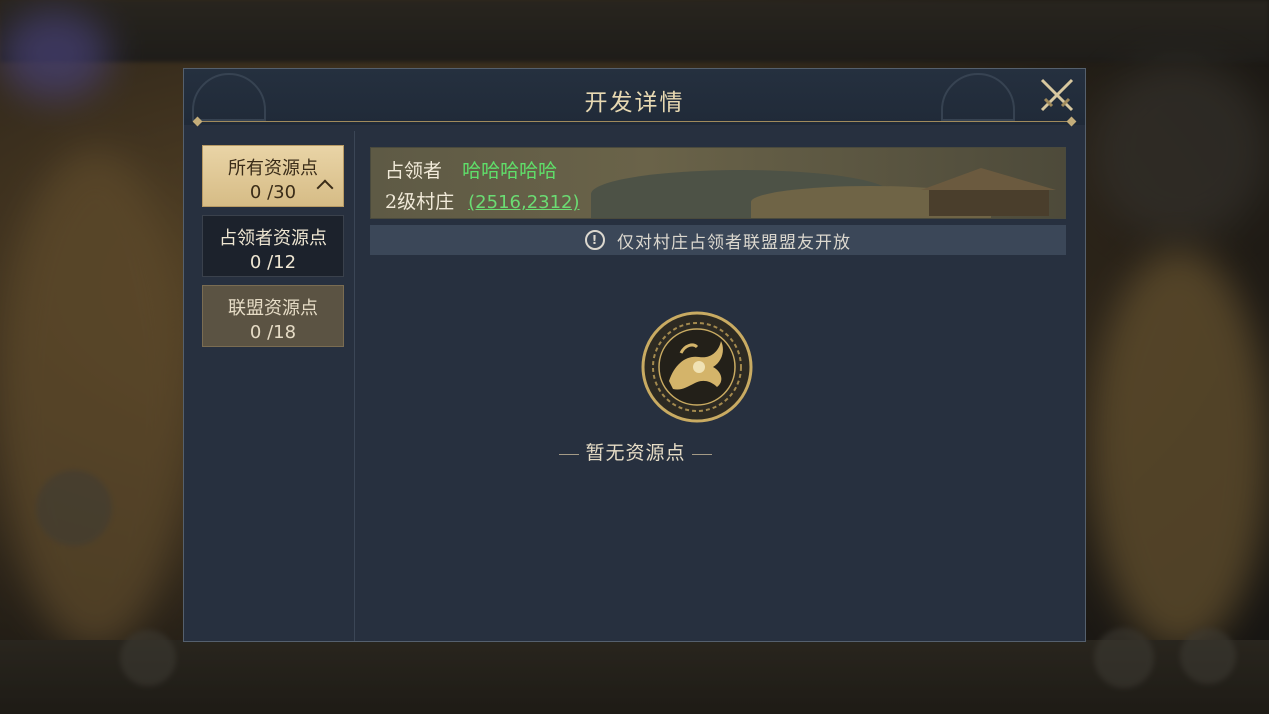 The width and height of the screenshot is (1269, 714). I want to click on tab-count: 0 /12, so click(273, 262).